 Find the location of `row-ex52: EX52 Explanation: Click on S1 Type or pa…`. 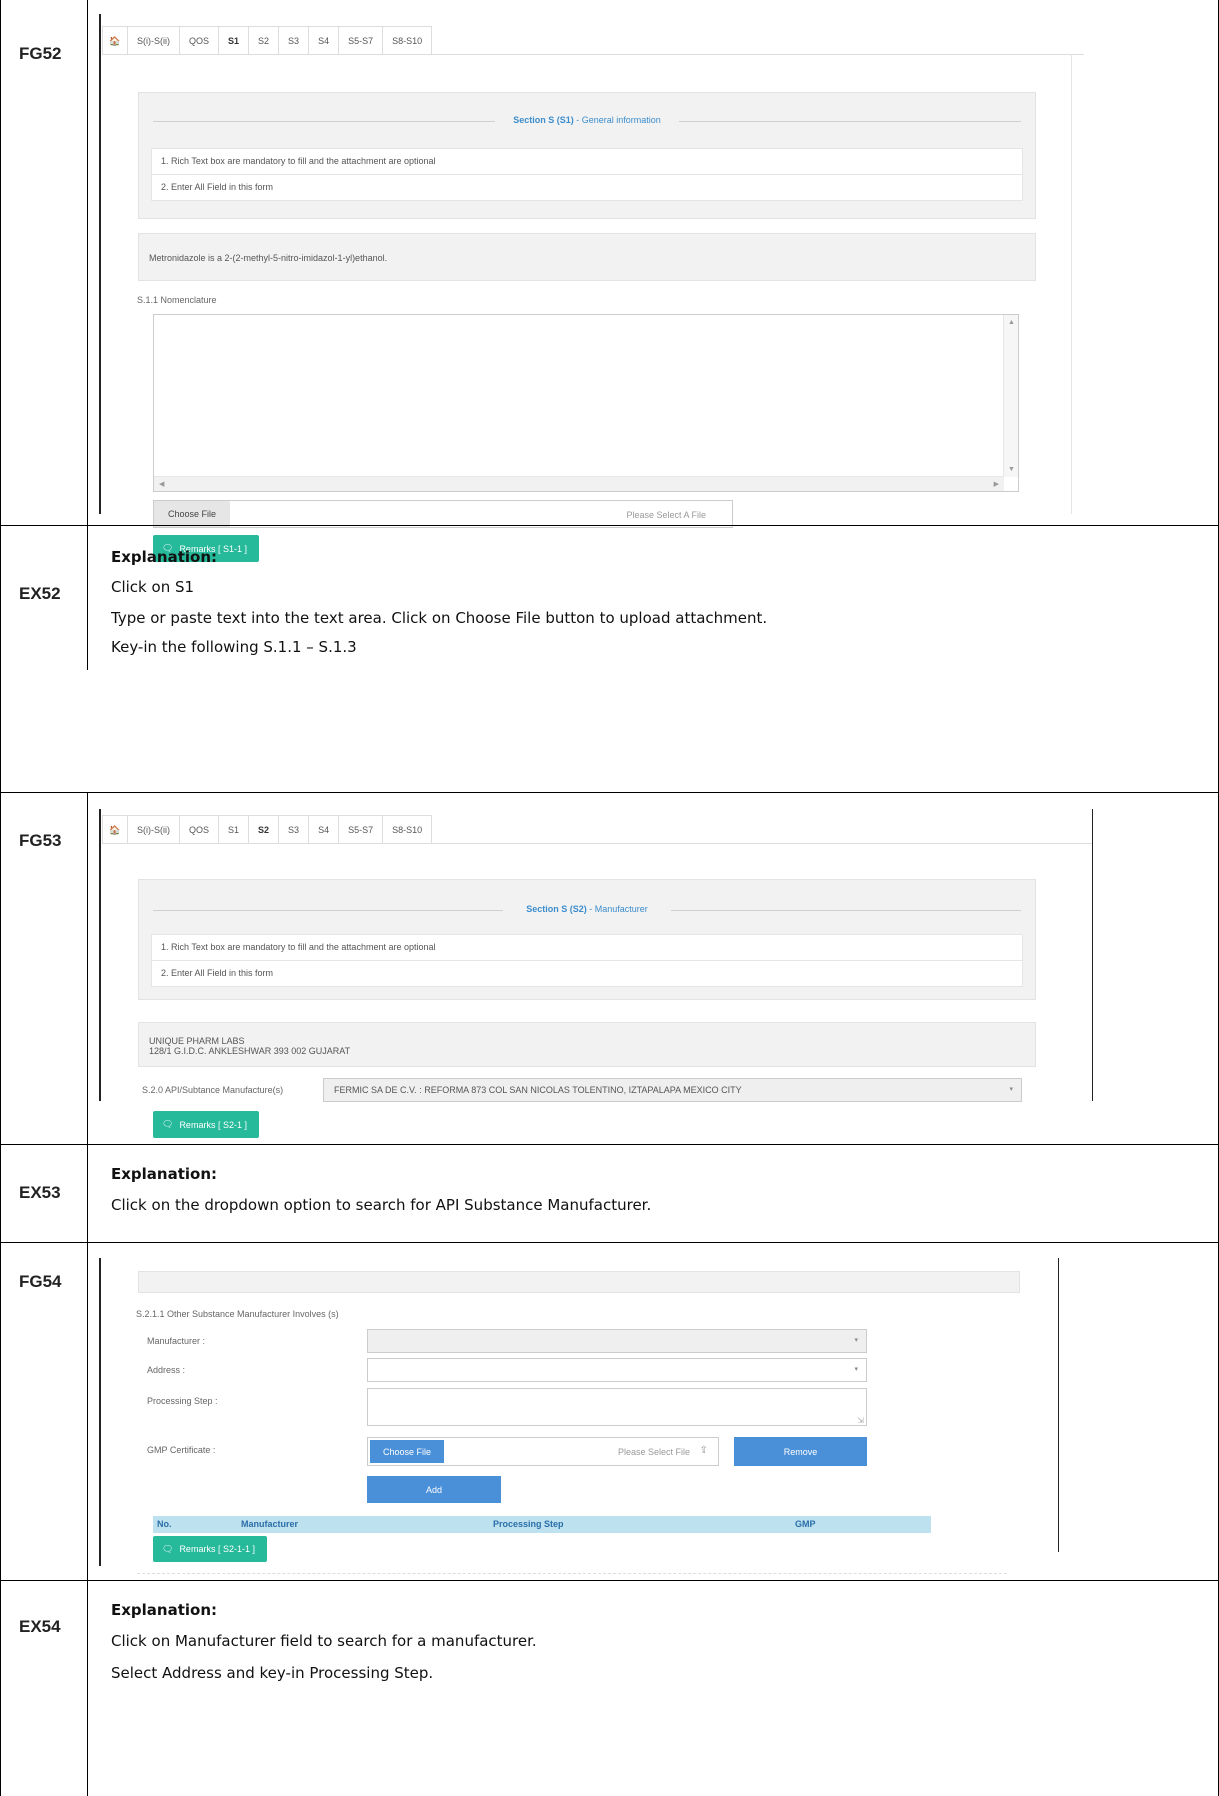

row-ex52: EX52 Explanation: Click on S1 Type or pa… is located at coordinates (609, 597).